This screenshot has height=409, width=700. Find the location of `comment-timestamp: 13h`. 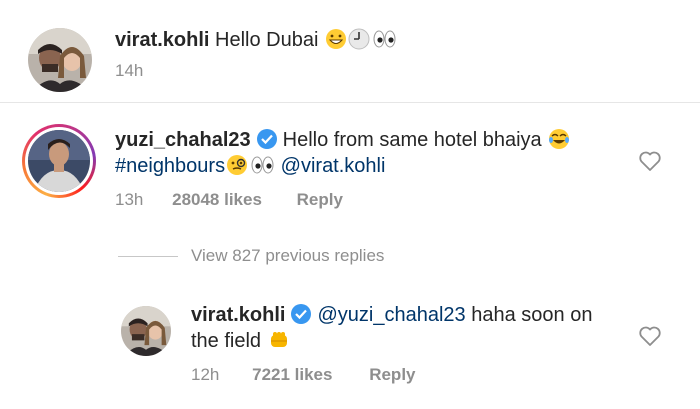

comment-timestamp: 13h is located at coordinates (129, 199).